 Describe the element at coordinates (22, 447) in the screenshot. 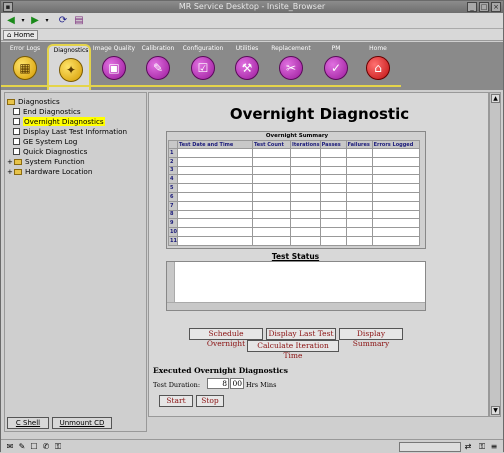

I see `composer-icon: ✎` at that location.